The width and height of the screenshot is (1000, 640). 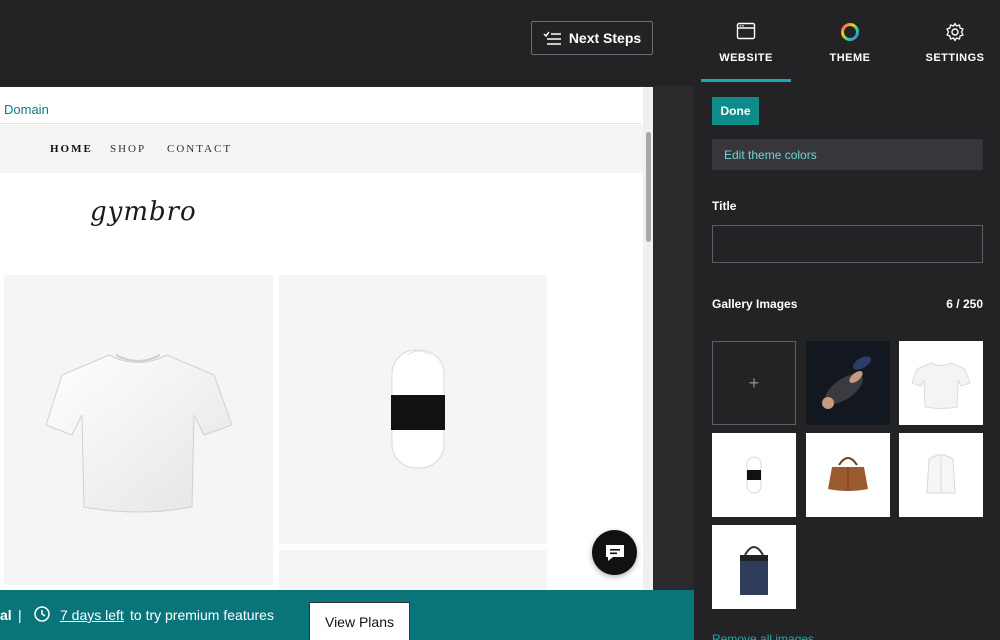 I want to click on chat-icon, so click(x=614, y=552).